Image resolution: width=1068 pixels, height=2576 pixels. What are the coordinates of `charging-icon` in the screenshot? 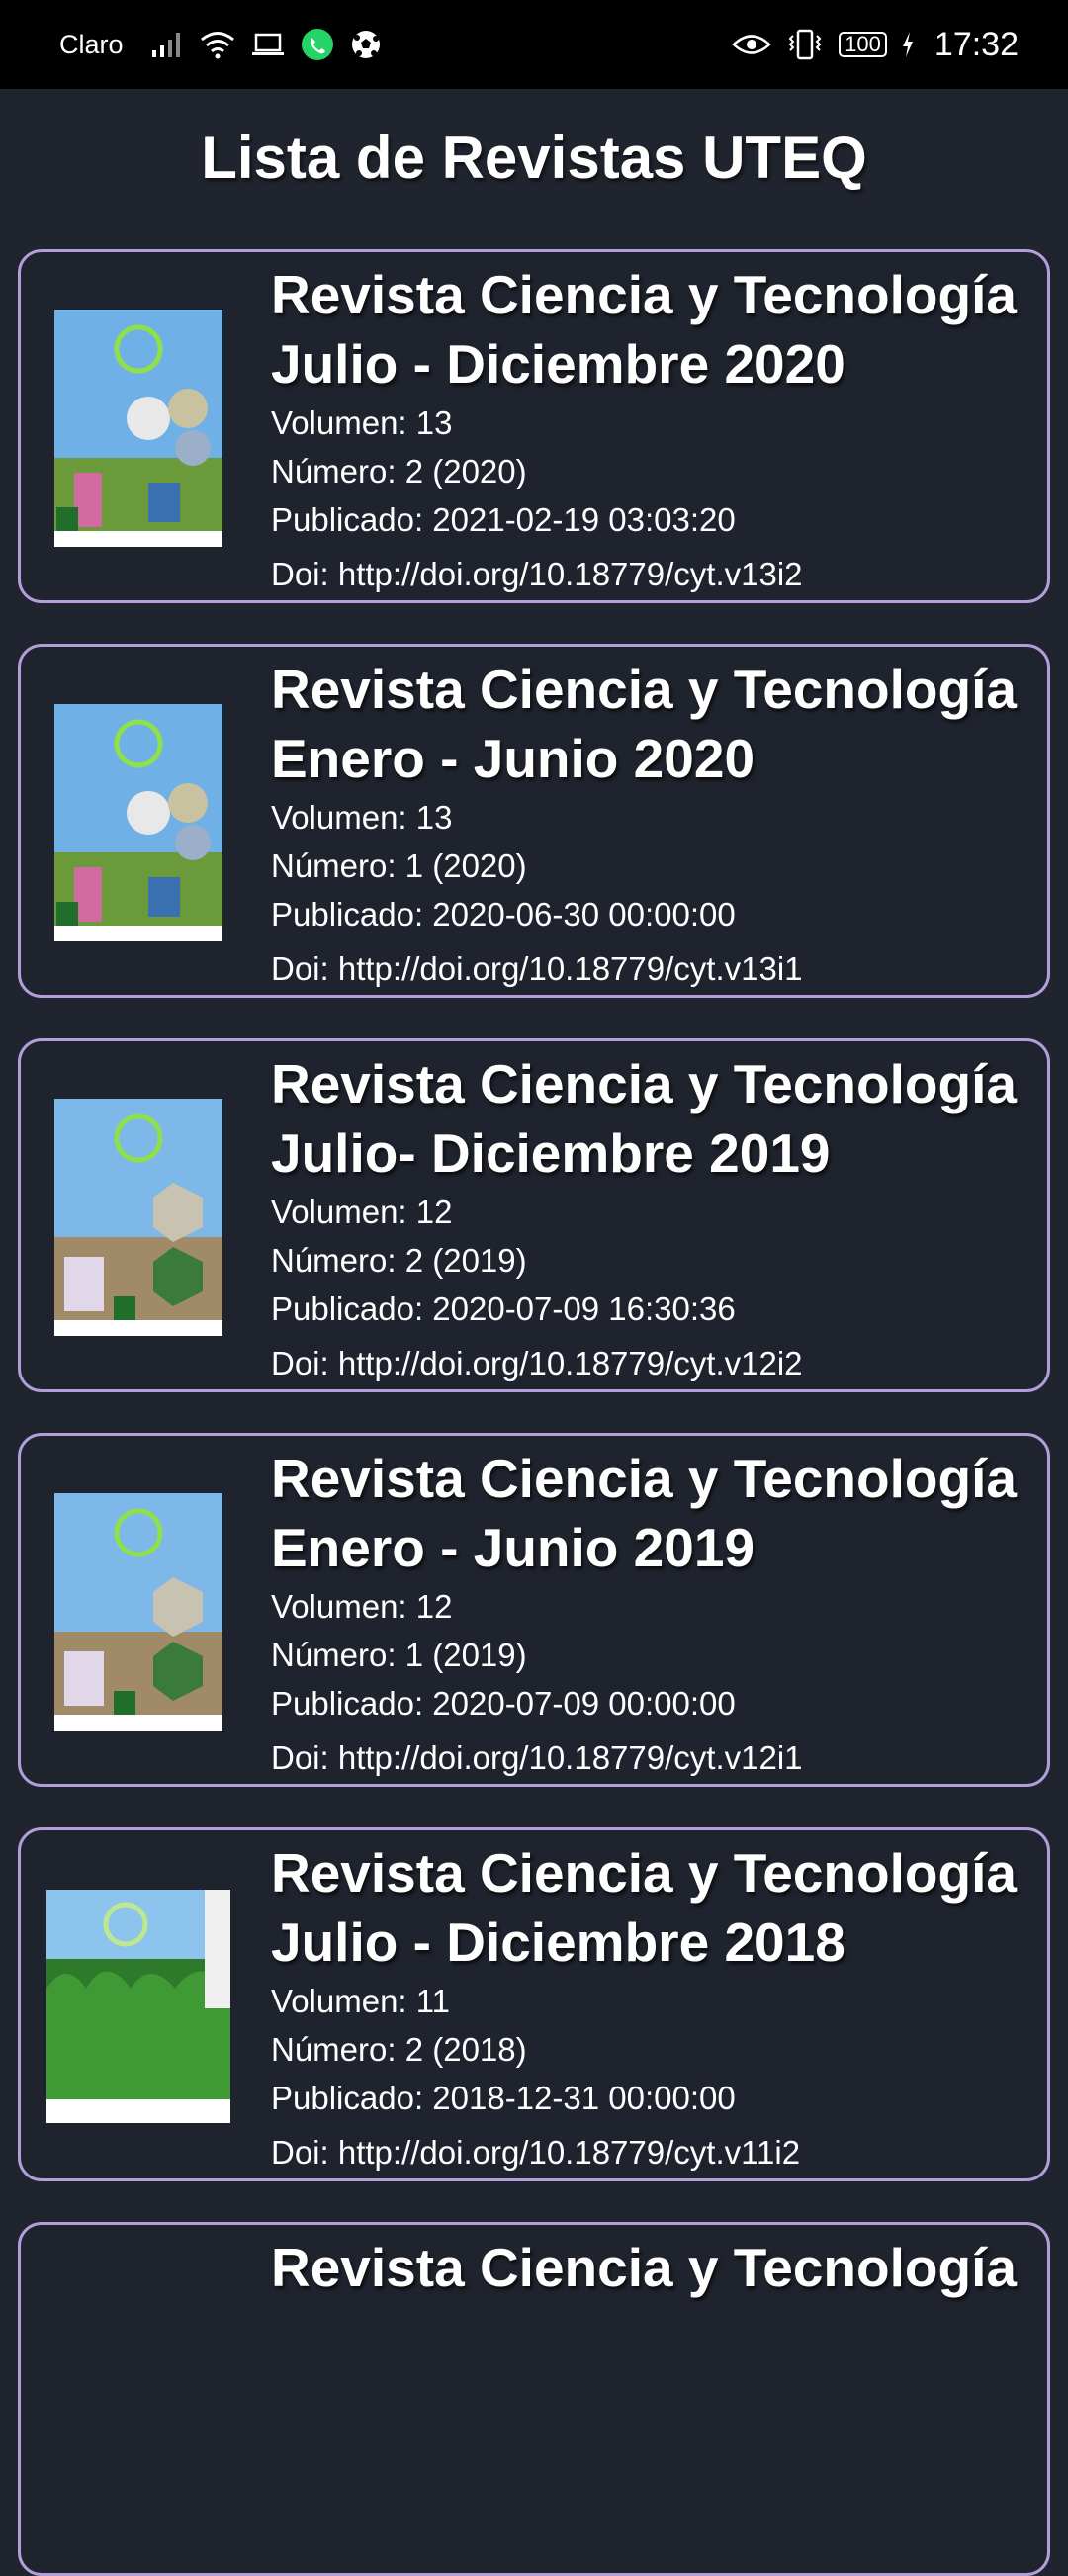 It's located at (908, 44).